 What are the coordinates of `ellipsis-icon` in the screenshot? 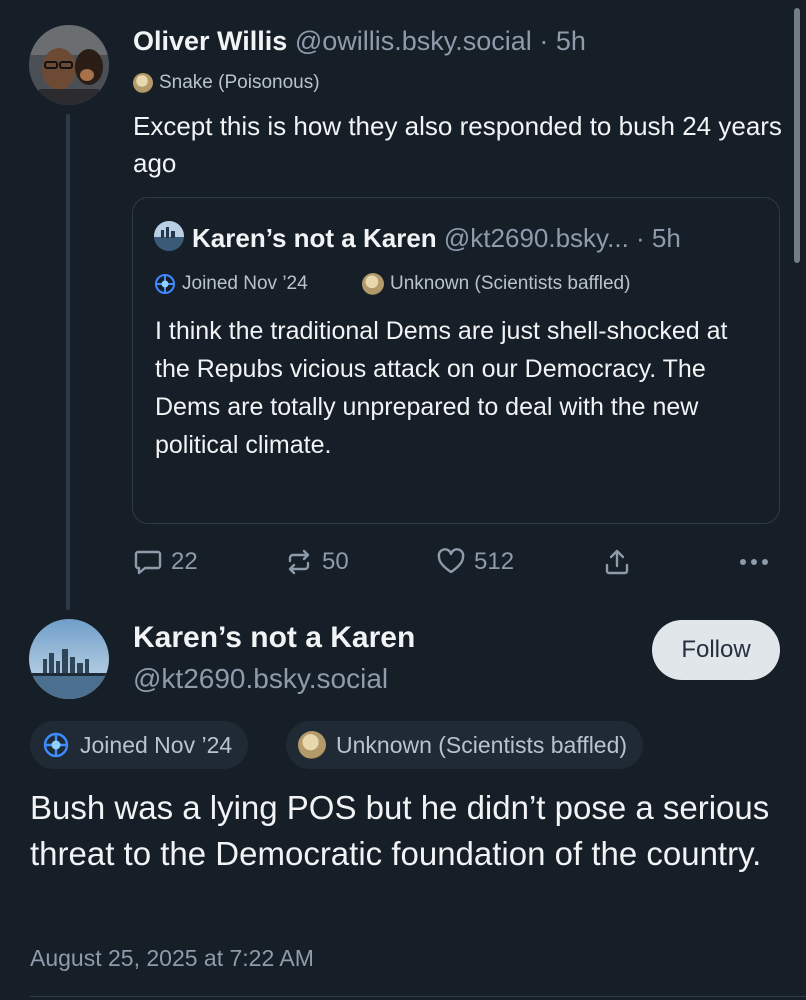 It's located at (754, 562).